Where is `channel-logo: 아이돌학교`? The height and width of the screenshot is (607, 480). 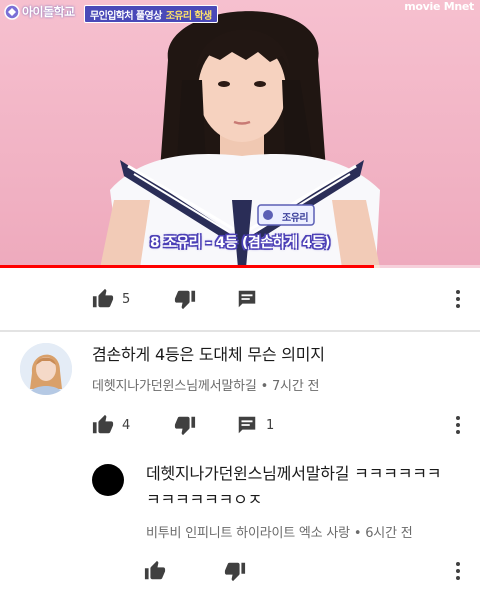
channel-logo: 아이돌학교 is located at coordinates (39, 11).